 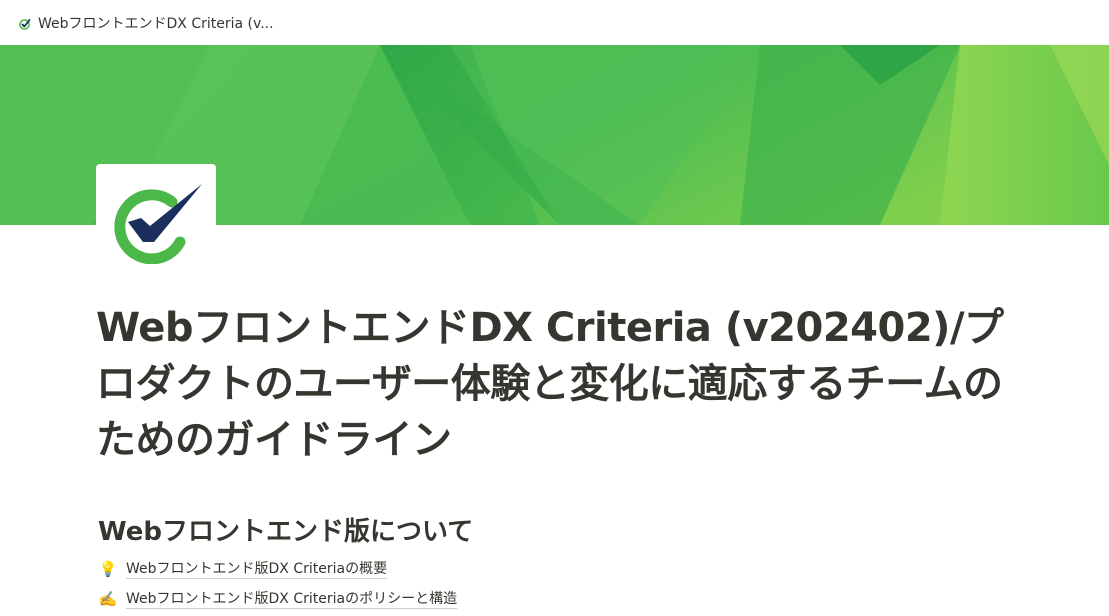 I want to click on writing-hand-icon: ✍️, so click(x=108, y=599).